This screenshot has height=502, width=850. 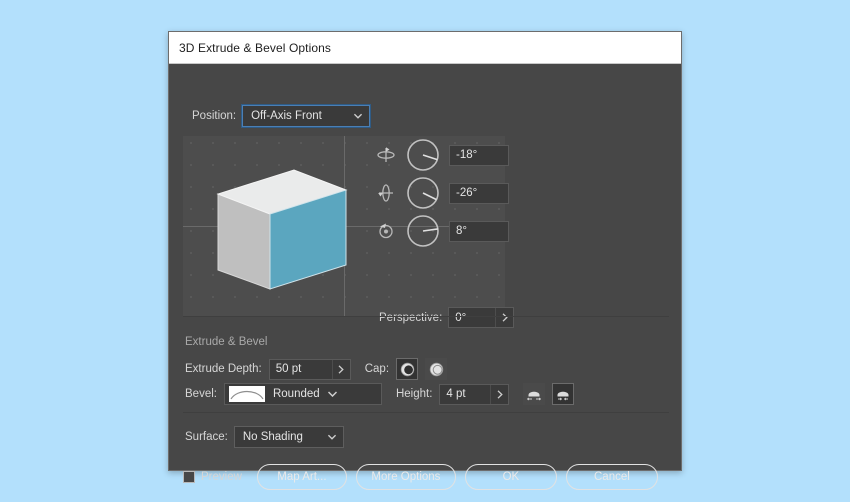 I want to click on rotation-row-y: -26°, so click(x=442, y=193).